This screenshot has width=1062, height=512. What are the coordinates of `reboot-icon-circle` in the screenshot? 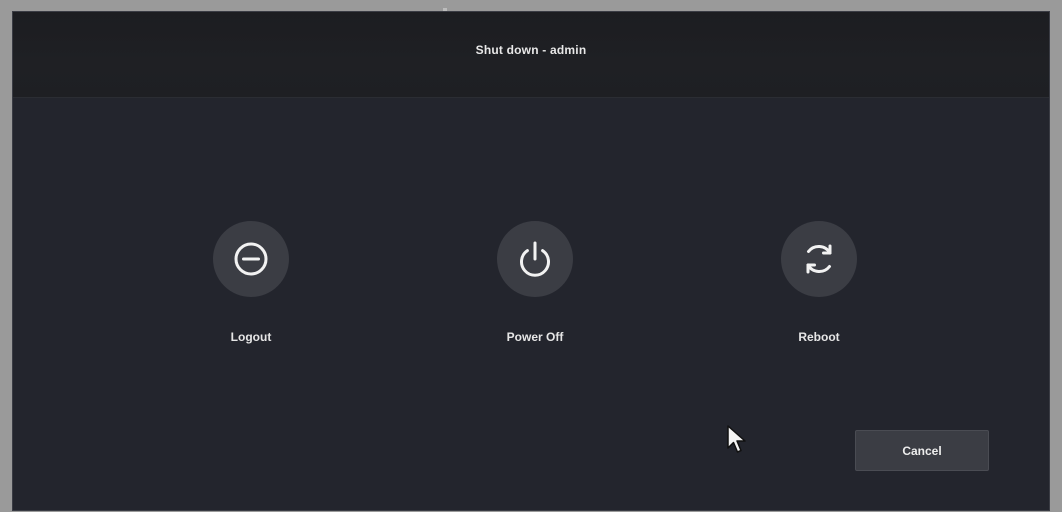 It's located at (819, 259).